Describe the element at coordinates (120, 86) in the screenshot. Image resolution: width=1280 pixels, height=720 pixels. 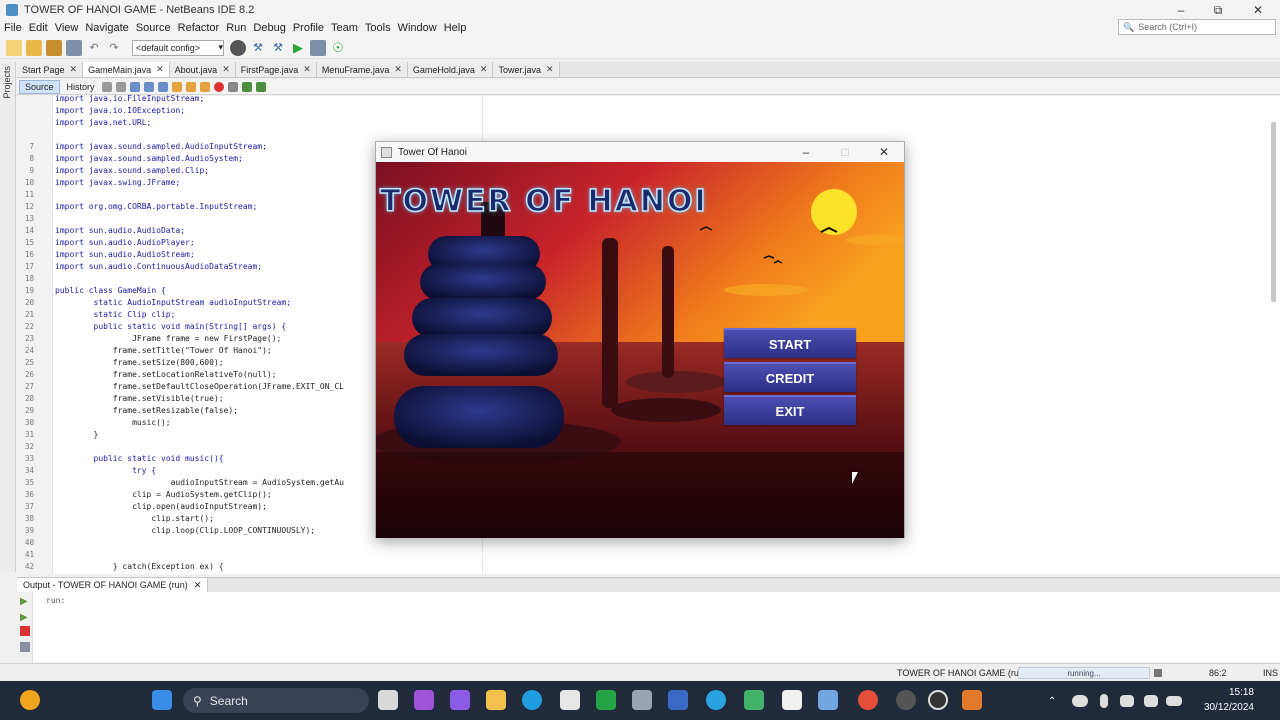
I see `forward-icon` at that location.